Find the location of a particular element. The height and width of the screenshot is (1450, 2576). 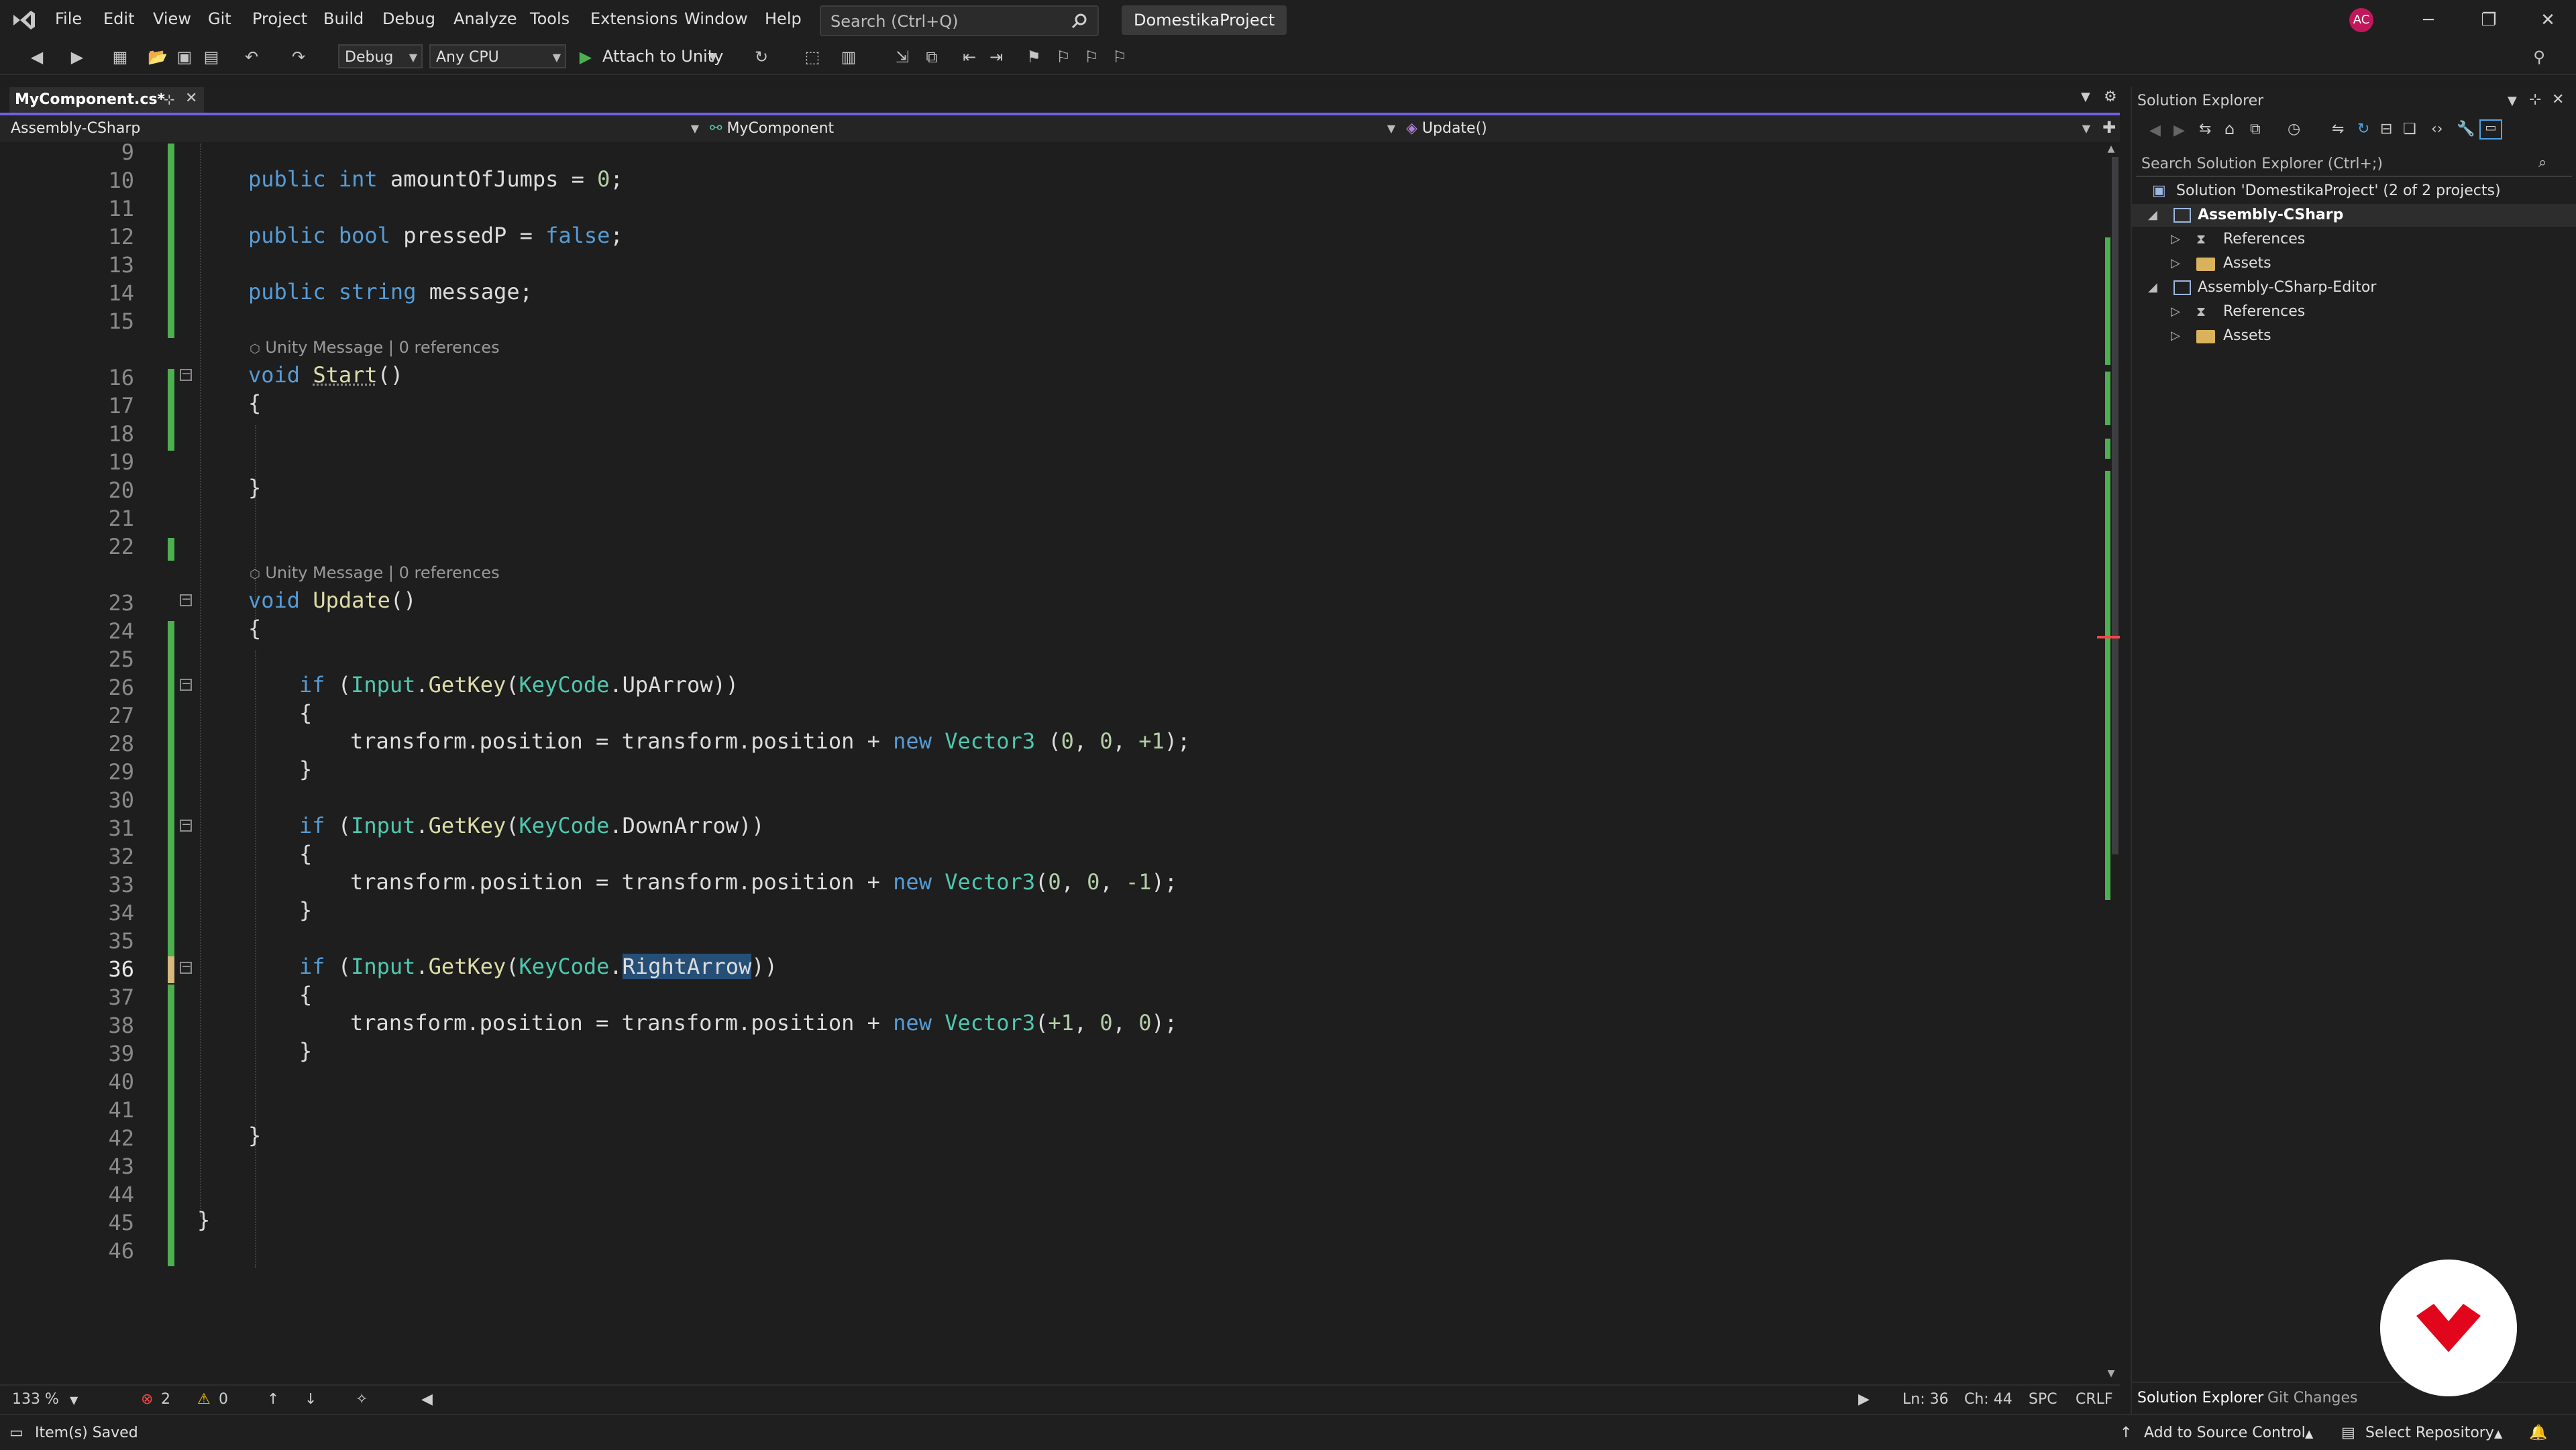

repository-icon: ▤ is located at coordinates (2348, 1433).